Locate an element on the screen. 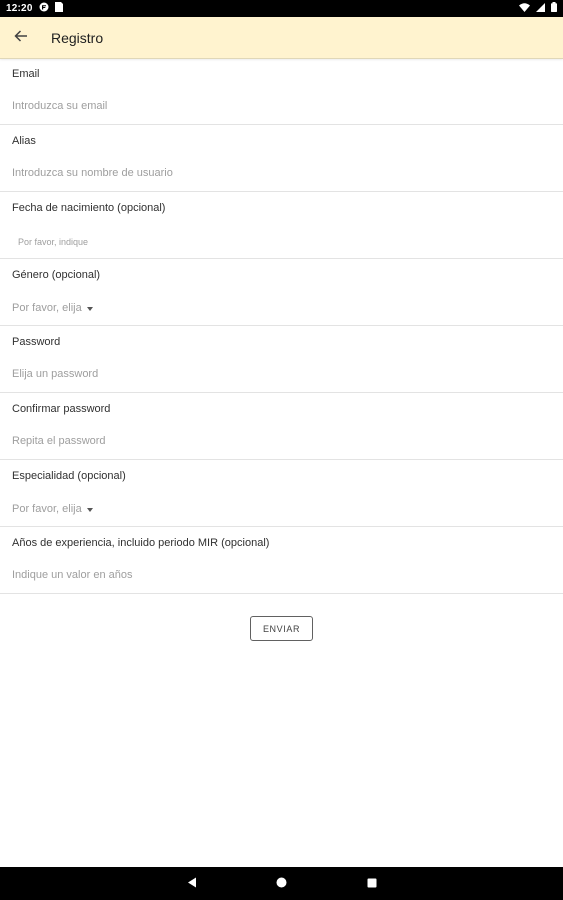 The image size is (563, 900). nav-recents-button is located at coordinates (372, 883).